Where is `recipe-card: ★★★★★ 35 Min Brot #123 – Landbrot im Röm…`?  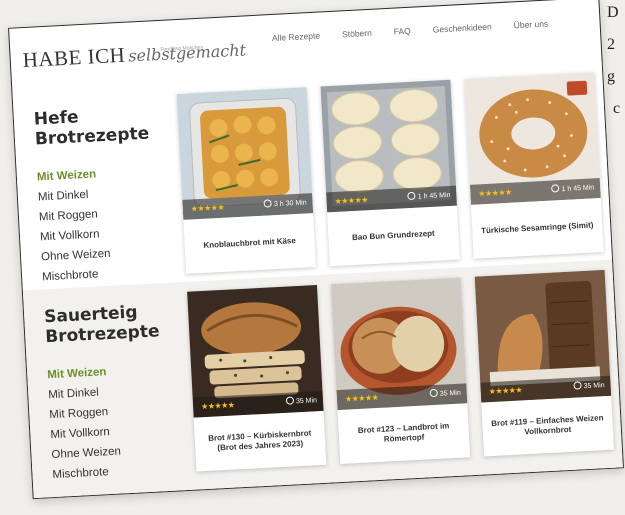 recipe-card: ★★★★★ 35 Min Brot #123 – Landbrot im Röm… is located at coordinates (400, 371).